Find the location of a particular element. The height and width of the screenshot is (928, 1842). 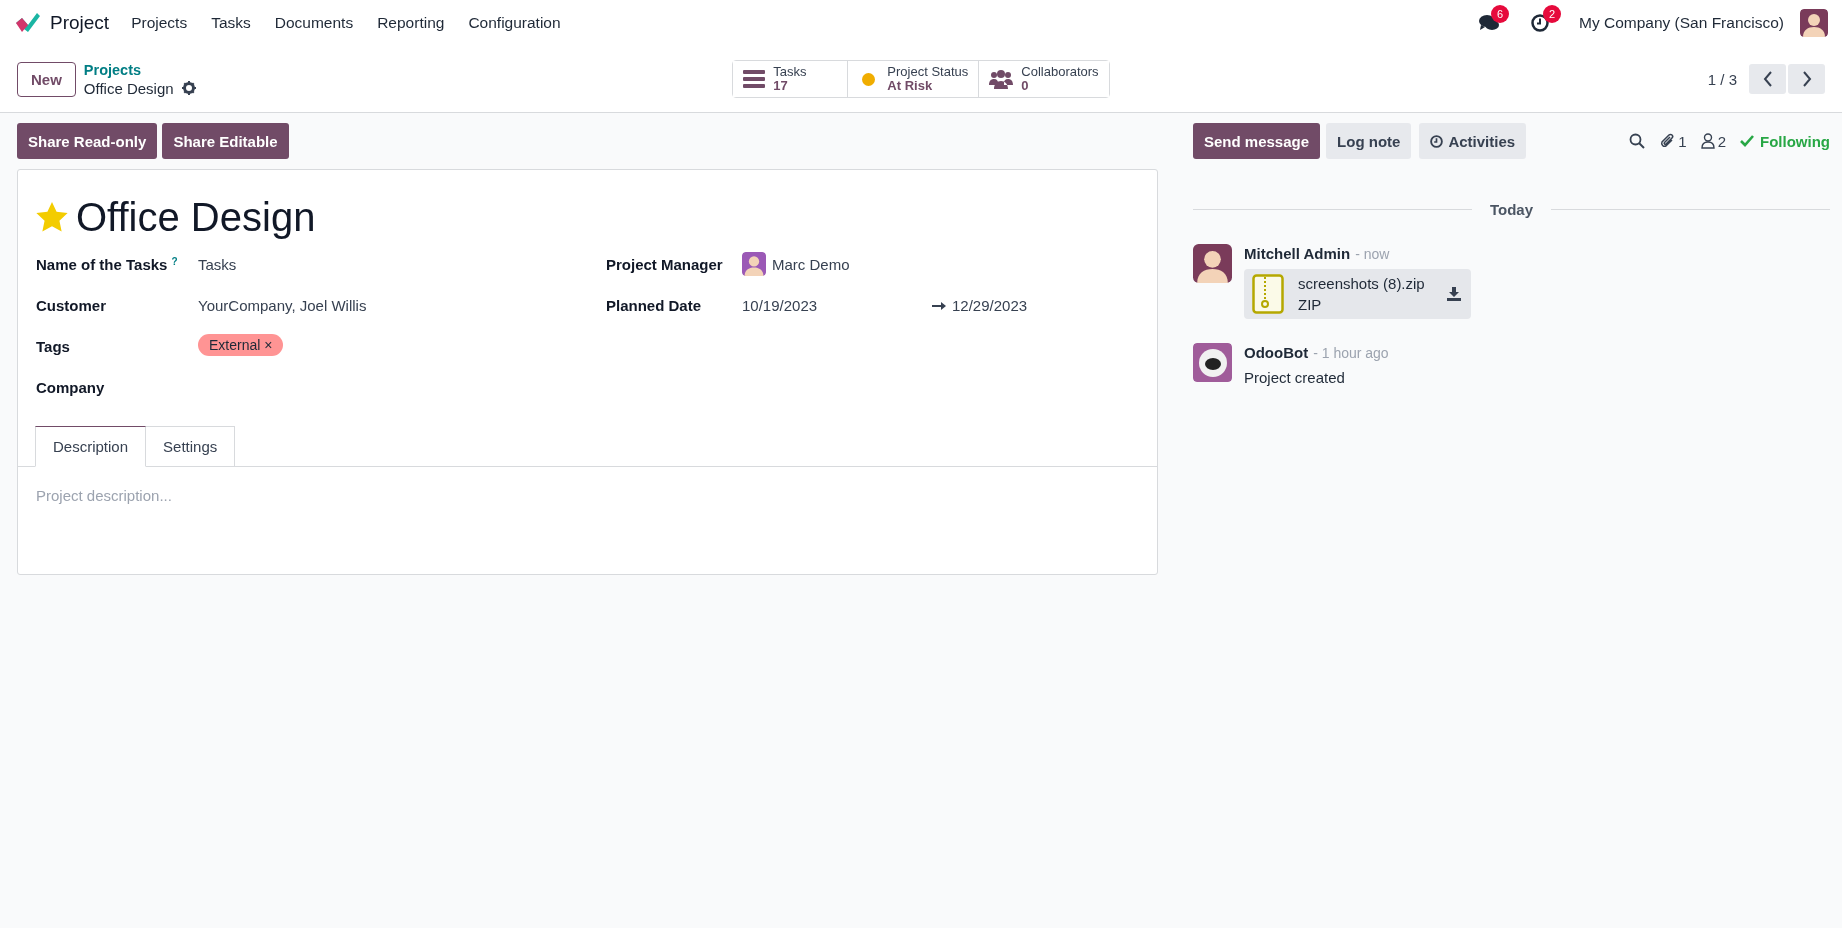

chevron-left-icon is located at coordinates (1767, 79).